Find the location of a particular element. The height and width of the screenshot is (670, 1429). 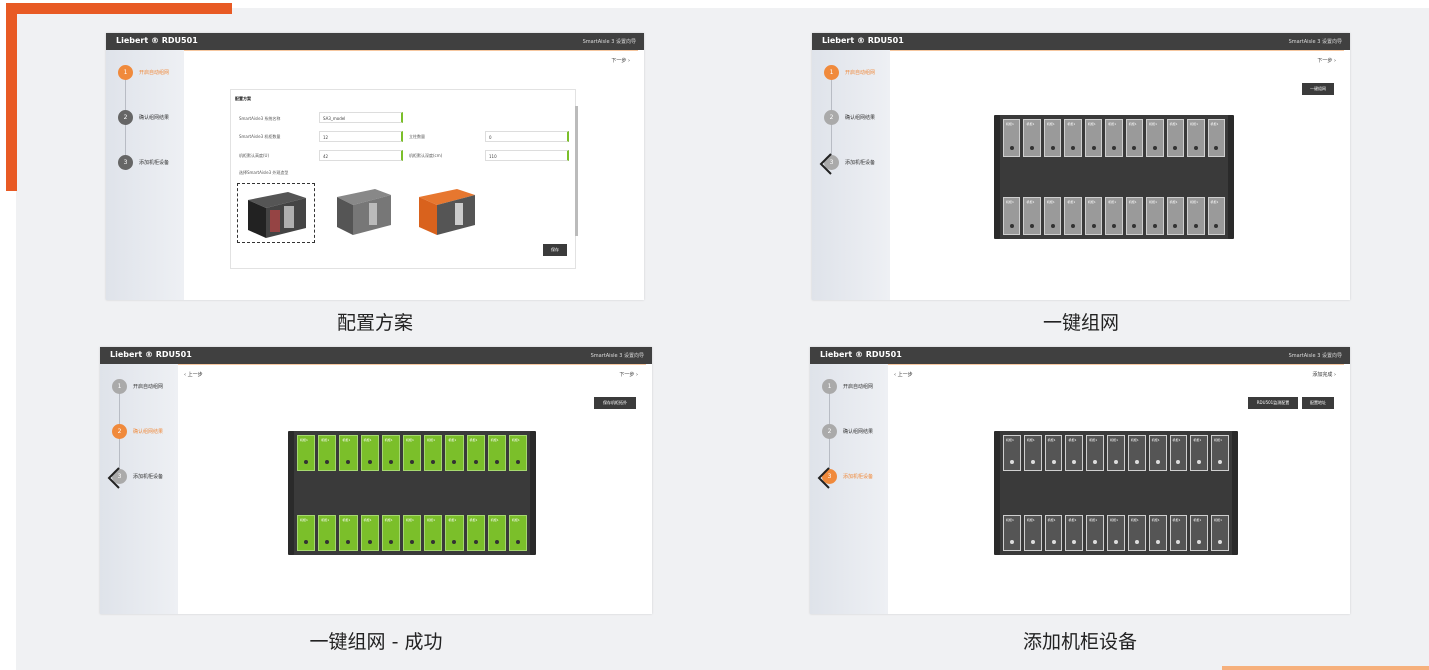

finish-link: 添加完成 › is located at coordinates (1324, 374).